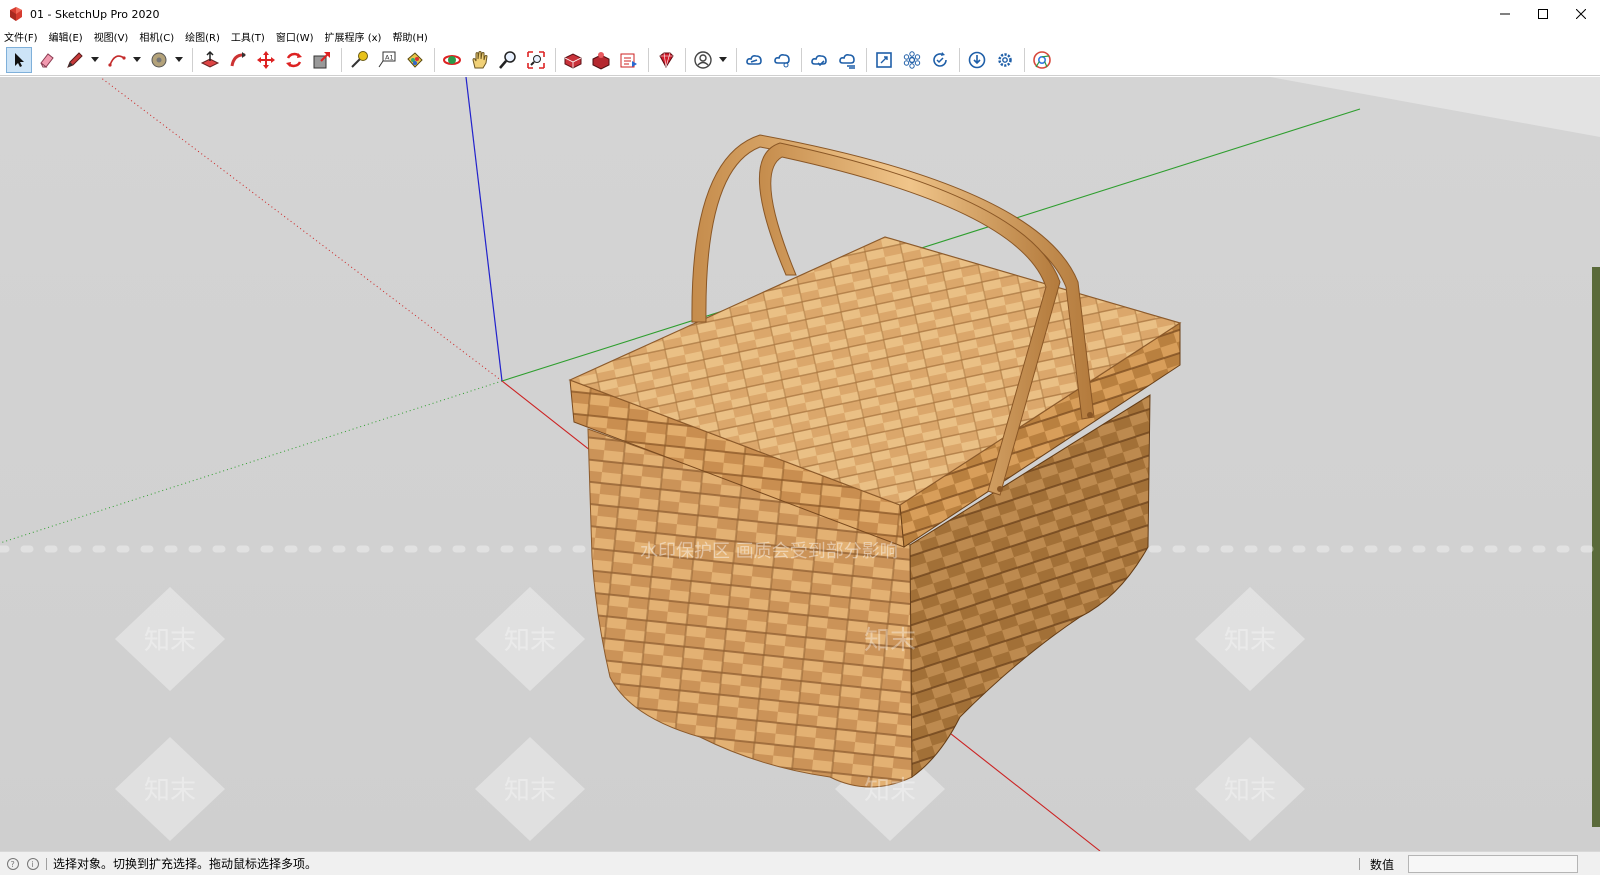 The image size is (1600, 875). What do you see at coordinates (1090, 415) in the screenshot?
I see `handle-rivet` at bounding box center [1090, 415].